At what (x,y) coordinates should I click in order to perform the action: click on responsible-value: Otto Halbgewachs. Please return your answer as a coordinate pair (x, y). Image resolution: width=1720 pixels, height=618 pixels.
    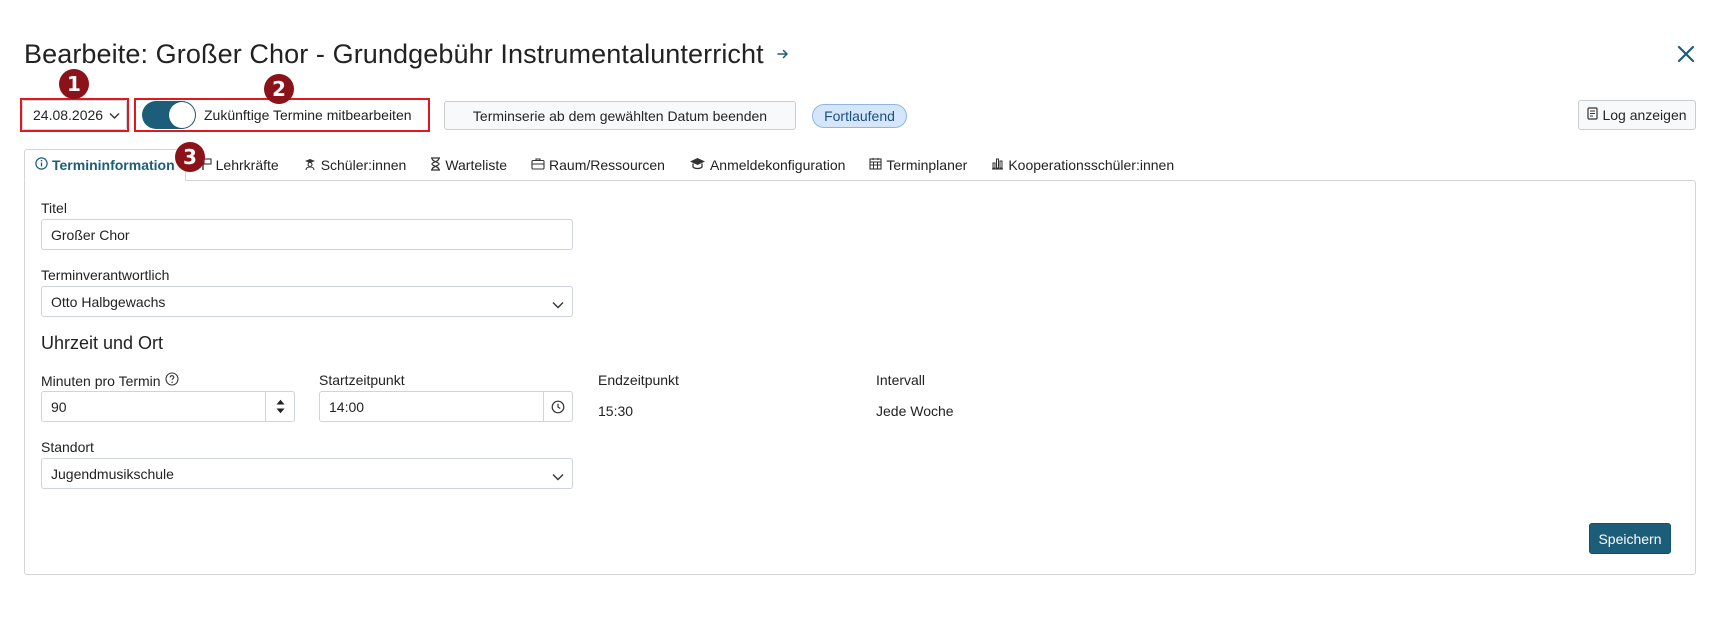
    Looking at the image, I should click on (108, 301).